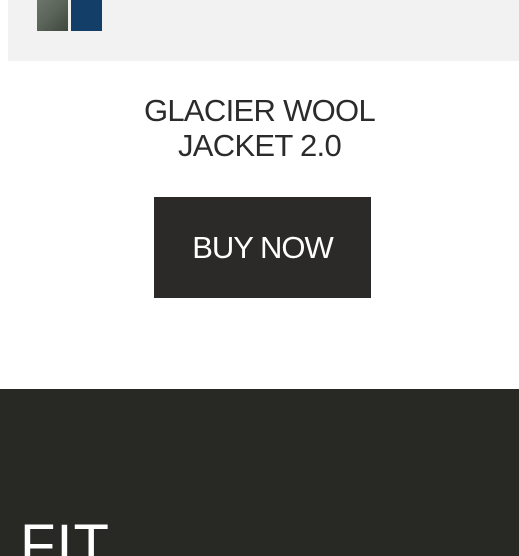 The width and height of the screenshot is (519, 556). What do you see at coordinates (69, 15) in the screenshot?
I see `color-swatches` at bounding box center [69, 15].